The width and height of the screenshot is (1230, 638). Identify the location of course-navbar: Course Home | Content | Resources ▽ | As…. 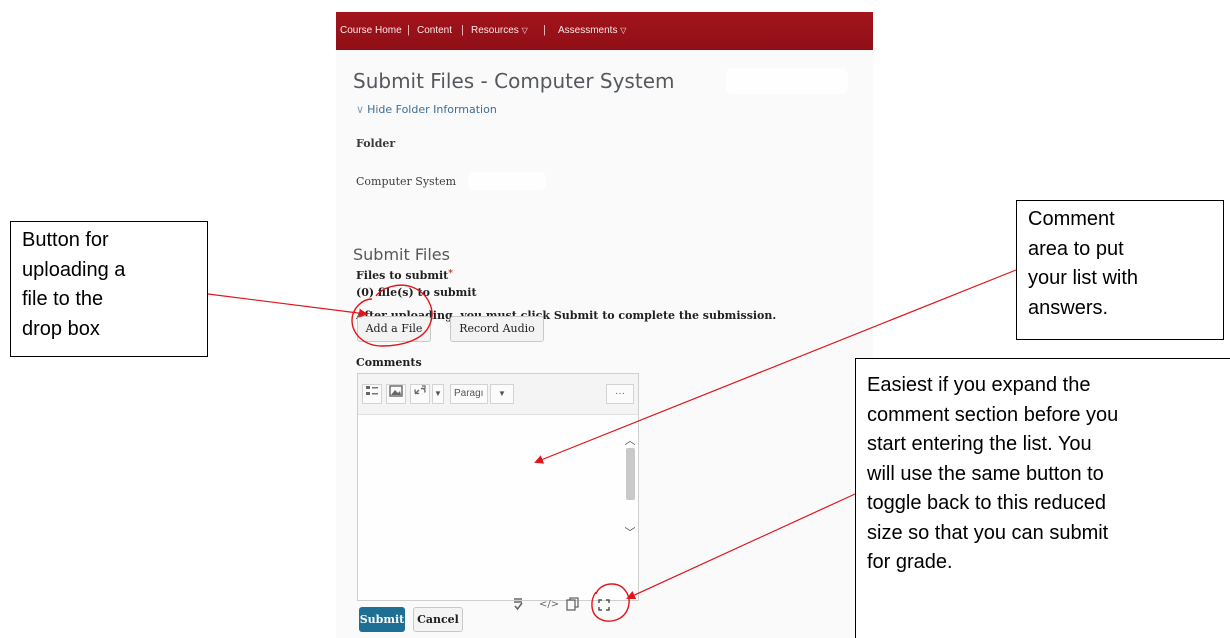
(604, 31).